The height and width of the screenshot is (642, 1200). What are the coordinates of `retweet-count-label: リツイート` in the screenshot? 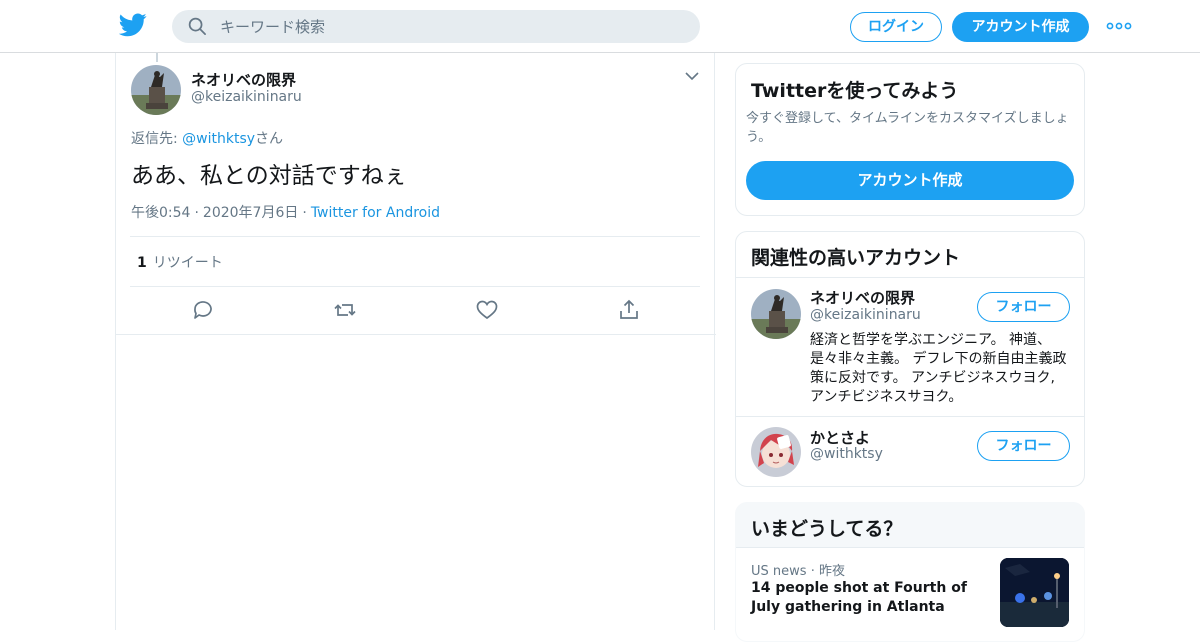 It's located at (187, 263).